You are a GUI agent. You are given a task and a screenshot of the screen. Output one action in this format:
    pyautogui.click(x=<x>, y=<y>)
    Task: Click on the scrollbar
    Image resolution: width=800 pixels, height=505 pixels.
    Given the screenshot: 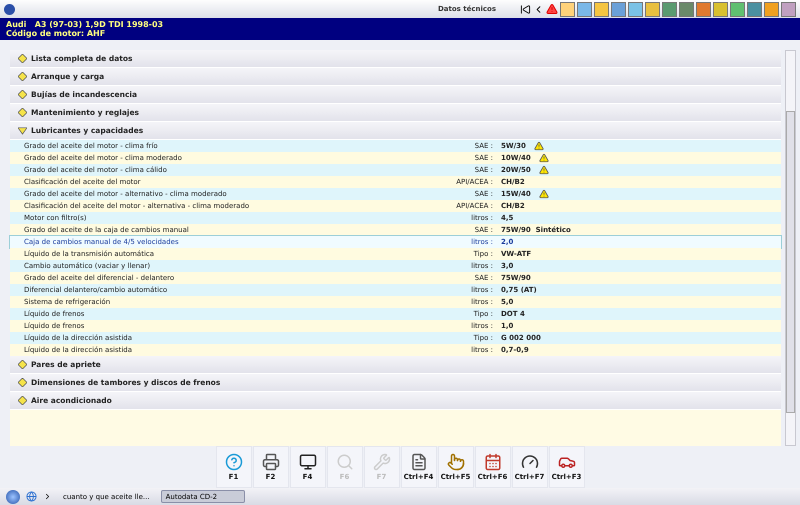 What is the action you would take?
    pyautogui.click(x=790, y=248)
    